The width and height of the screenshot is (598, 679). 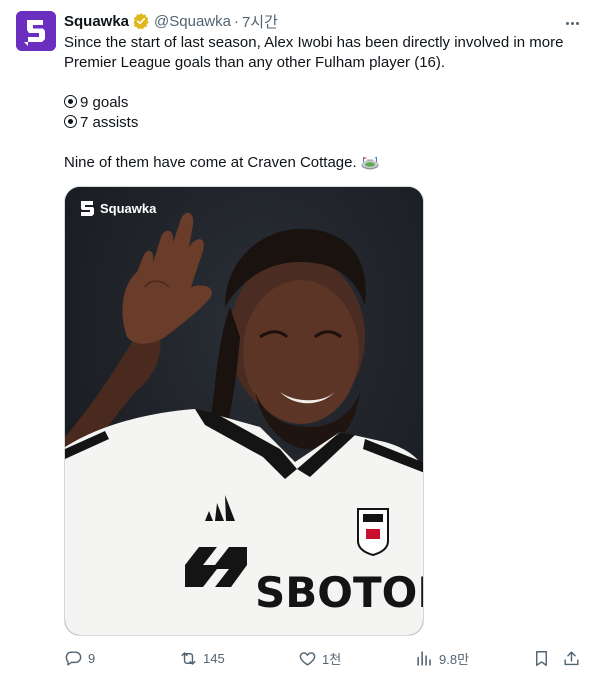 I want to click on author-name: Squawka, so click(x=96, y=21).